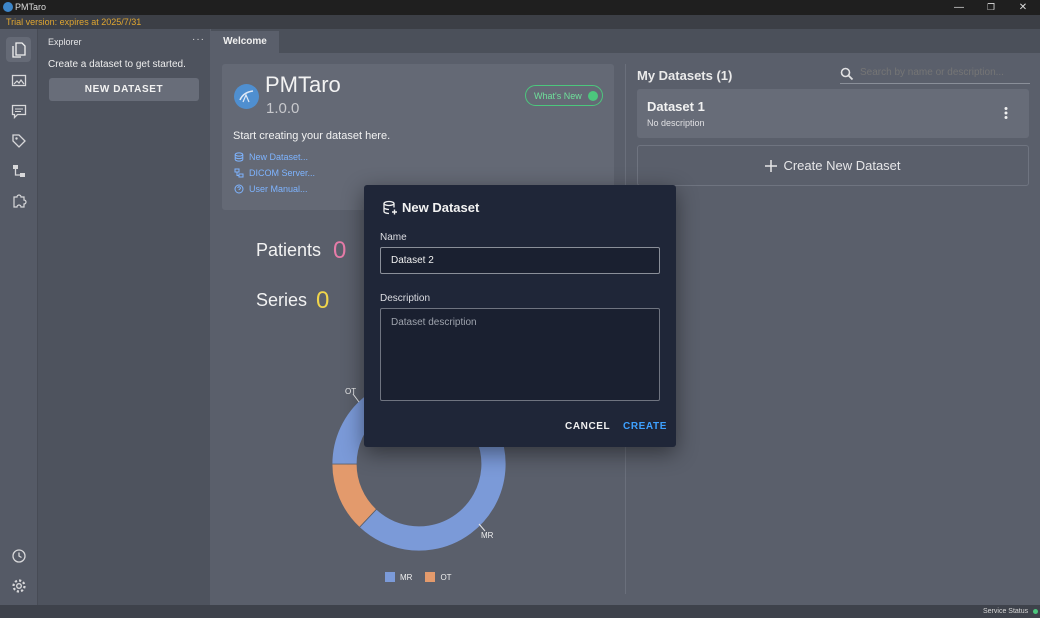  Describe the element at coordinates (198, 39) in the screenshot. I see `more-icon: ···` at that location.